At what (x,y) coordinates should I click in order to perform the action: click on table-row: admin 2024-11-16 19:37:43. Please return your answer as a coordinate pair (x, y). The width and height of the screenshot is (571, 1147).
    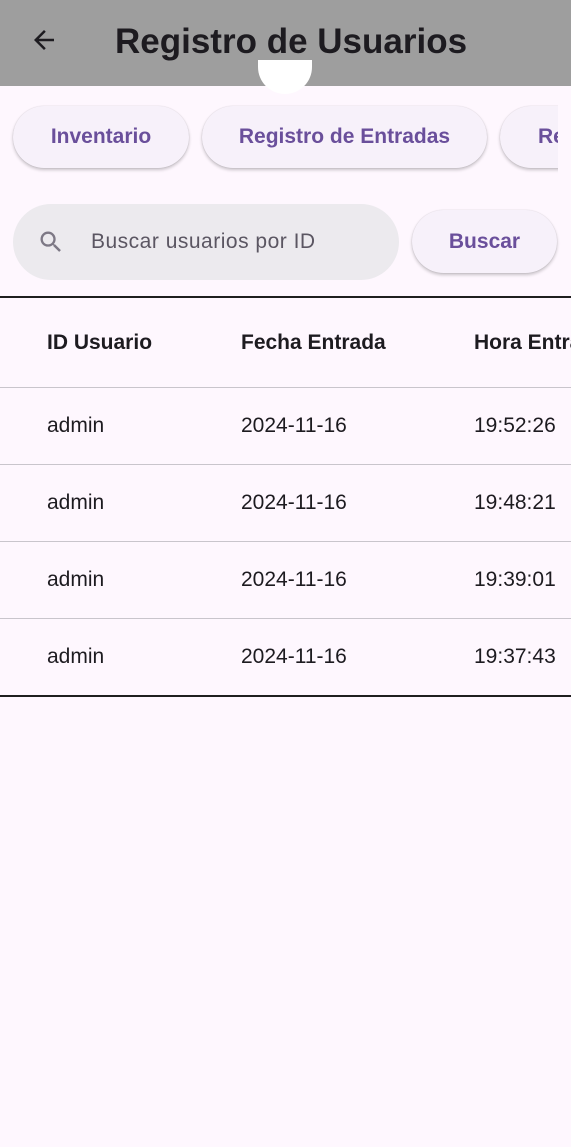
    Looking at the image, I should click on (285, 657).